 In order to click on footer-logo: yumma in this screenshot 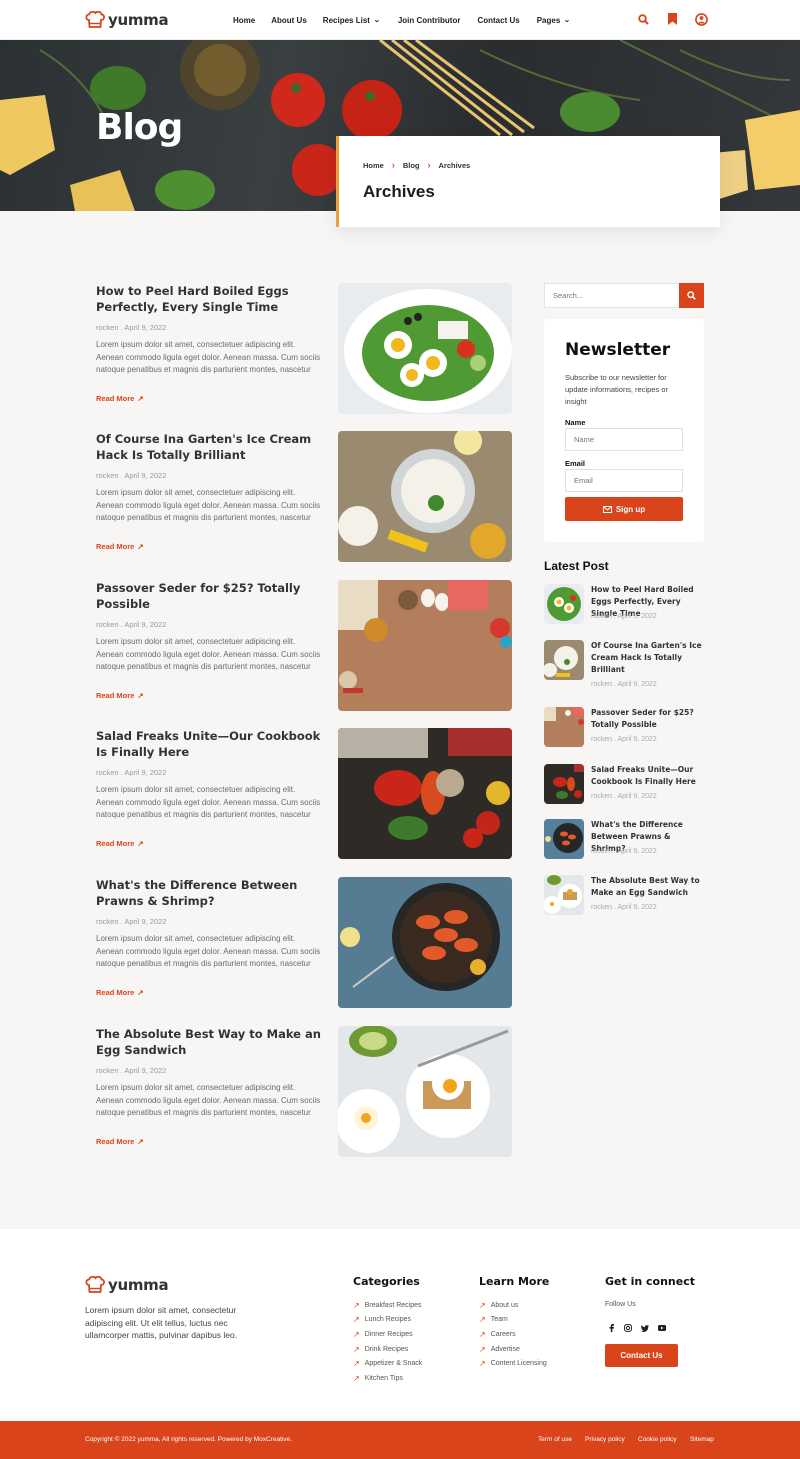, I will do `click(127, 1285)`.